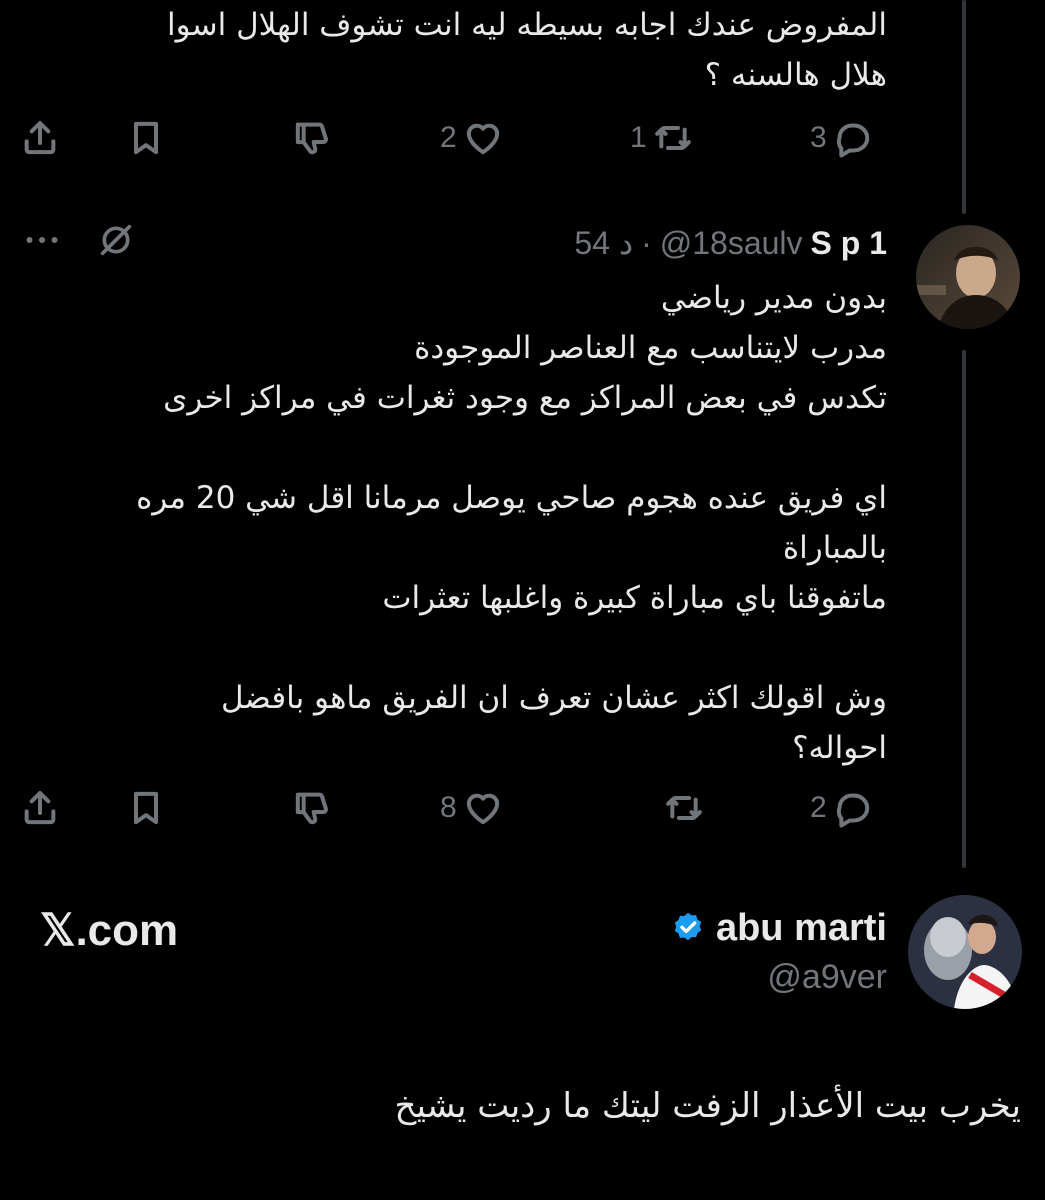 The image size is (1045, 1200). I want to click on avatar, so click(968, 277).